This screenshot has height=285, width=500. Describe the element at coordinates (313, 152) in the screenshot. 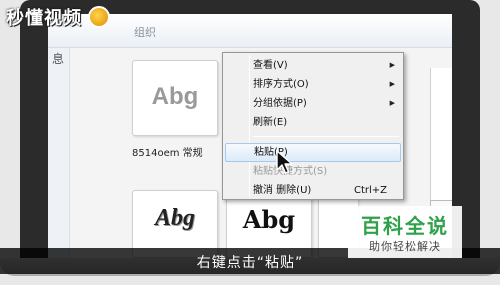

I see `menu-item-paste: 粘贴(P)` at that location.